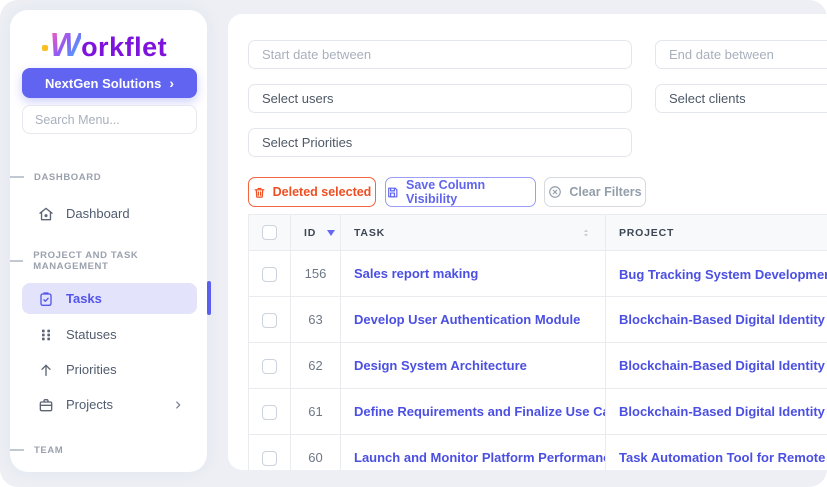 The width and height of the screenshot is (827, 487). What do you see at coordinates (46, 370) in the screenshot?
I see `arrow-up-icon` at bounding box center [46, 370].